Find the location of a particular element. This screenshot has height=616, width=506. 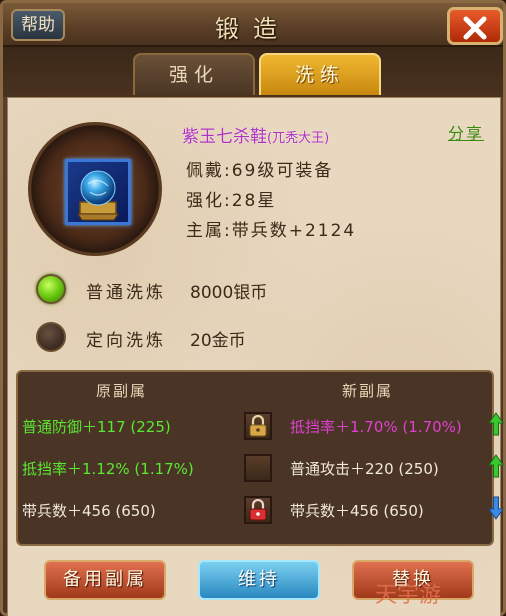

radio-directed-refine is located at coordinates (51, 337).